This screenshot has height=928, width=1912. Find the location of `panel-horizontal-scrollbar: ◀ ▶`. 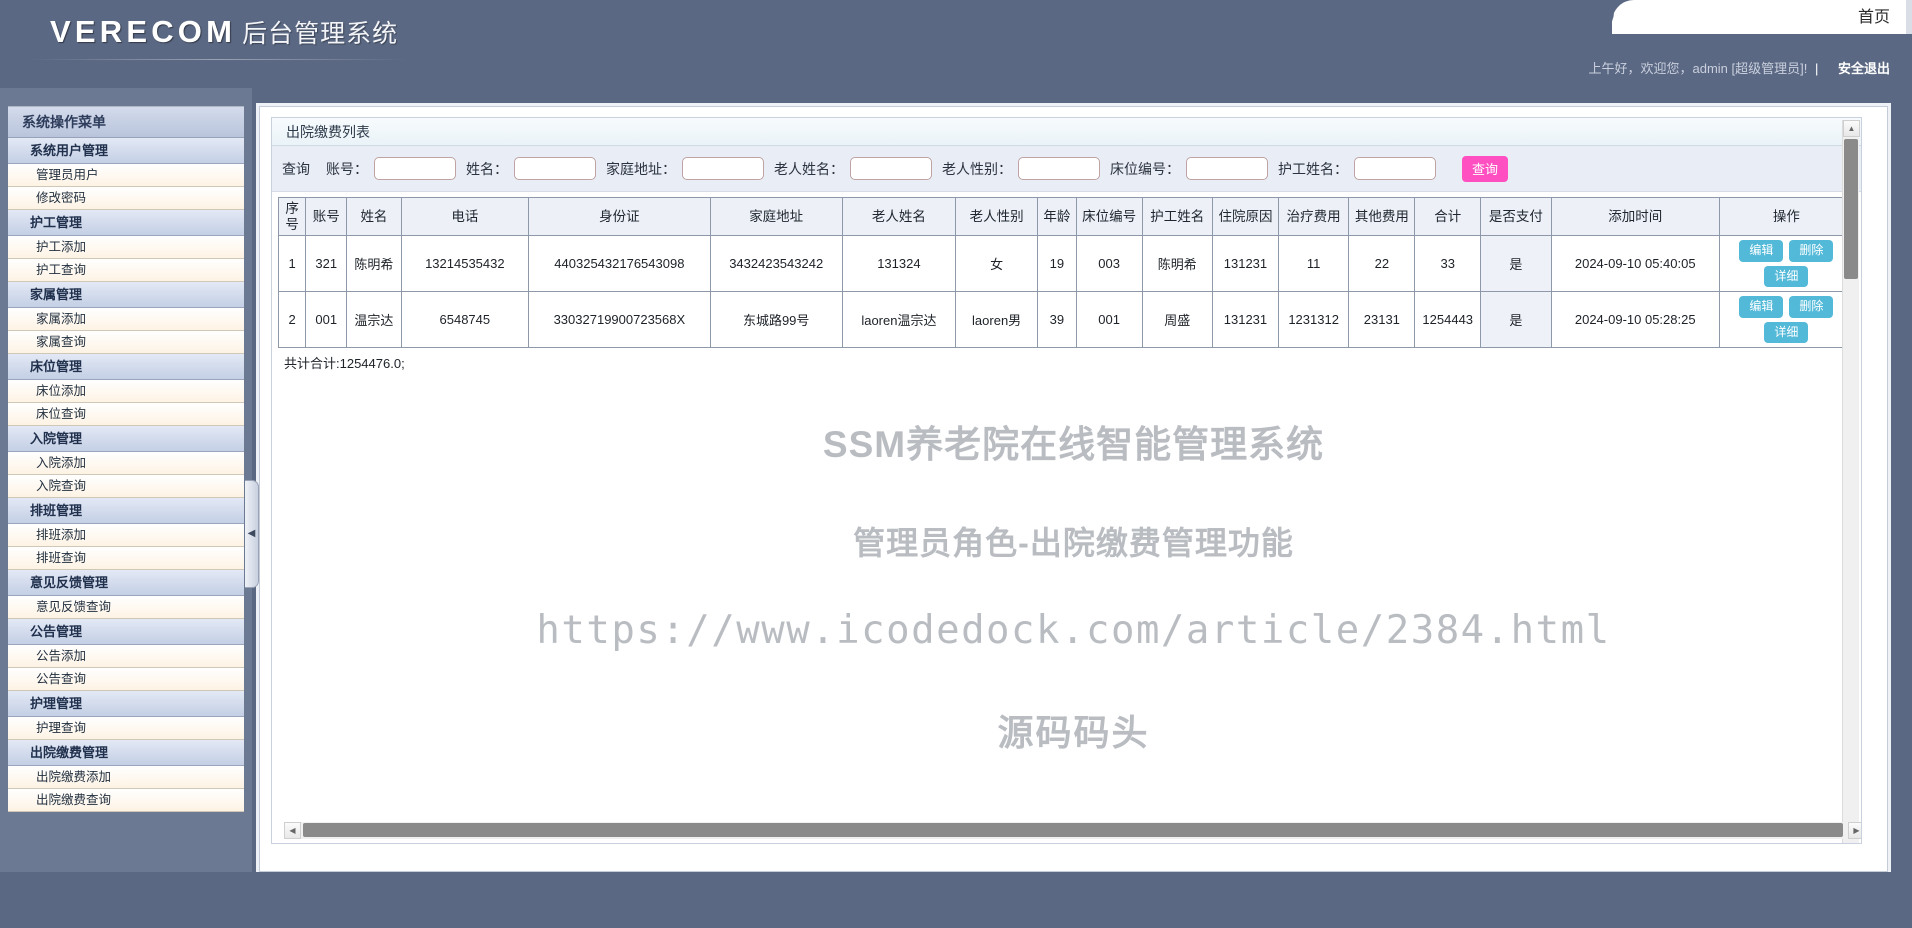

panel-horizontal-scrollbar: ◀ ▶ is located at coordinates (1072, 830).